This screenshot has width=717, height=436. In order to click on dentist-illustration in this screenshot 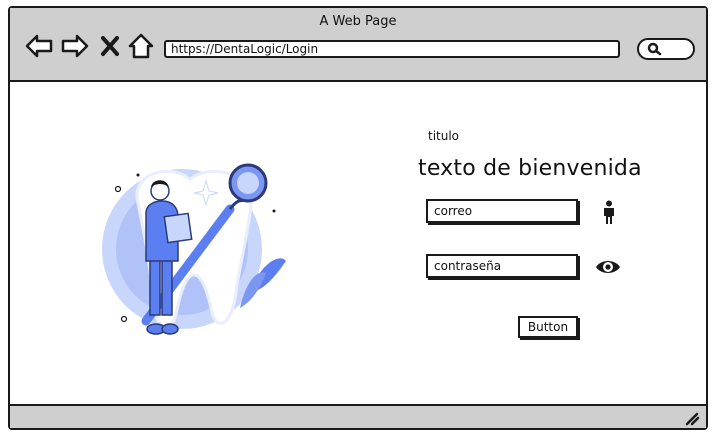, I will do `click(194, 249)`.